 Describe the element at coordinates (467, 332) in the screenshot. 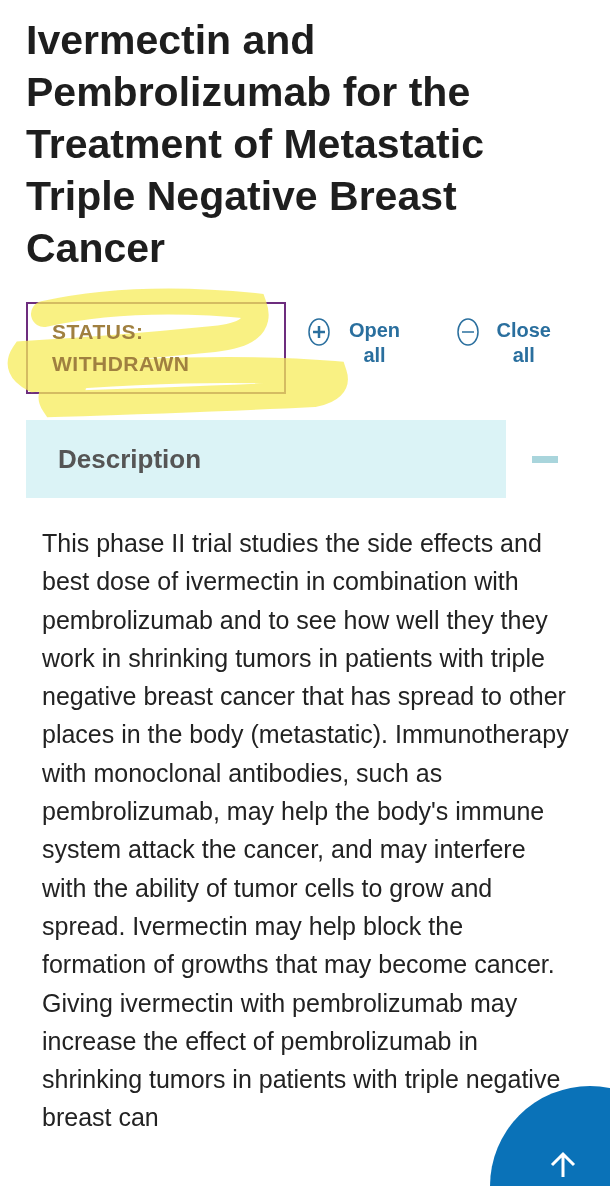

I see `minus-circle-icon` at that location.